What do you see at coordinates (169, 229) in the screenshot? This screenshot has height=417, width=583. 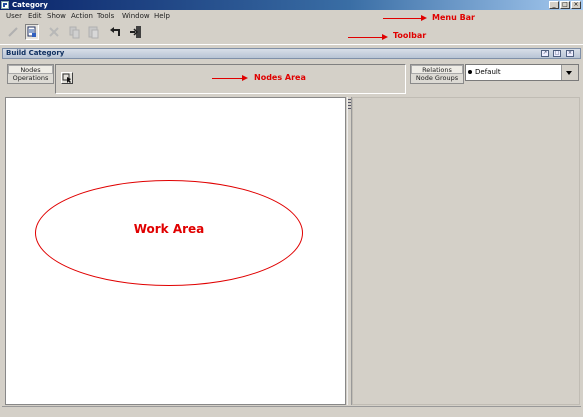 I see `work-area-annotation: Work Area` at bounding box center [169, 229].